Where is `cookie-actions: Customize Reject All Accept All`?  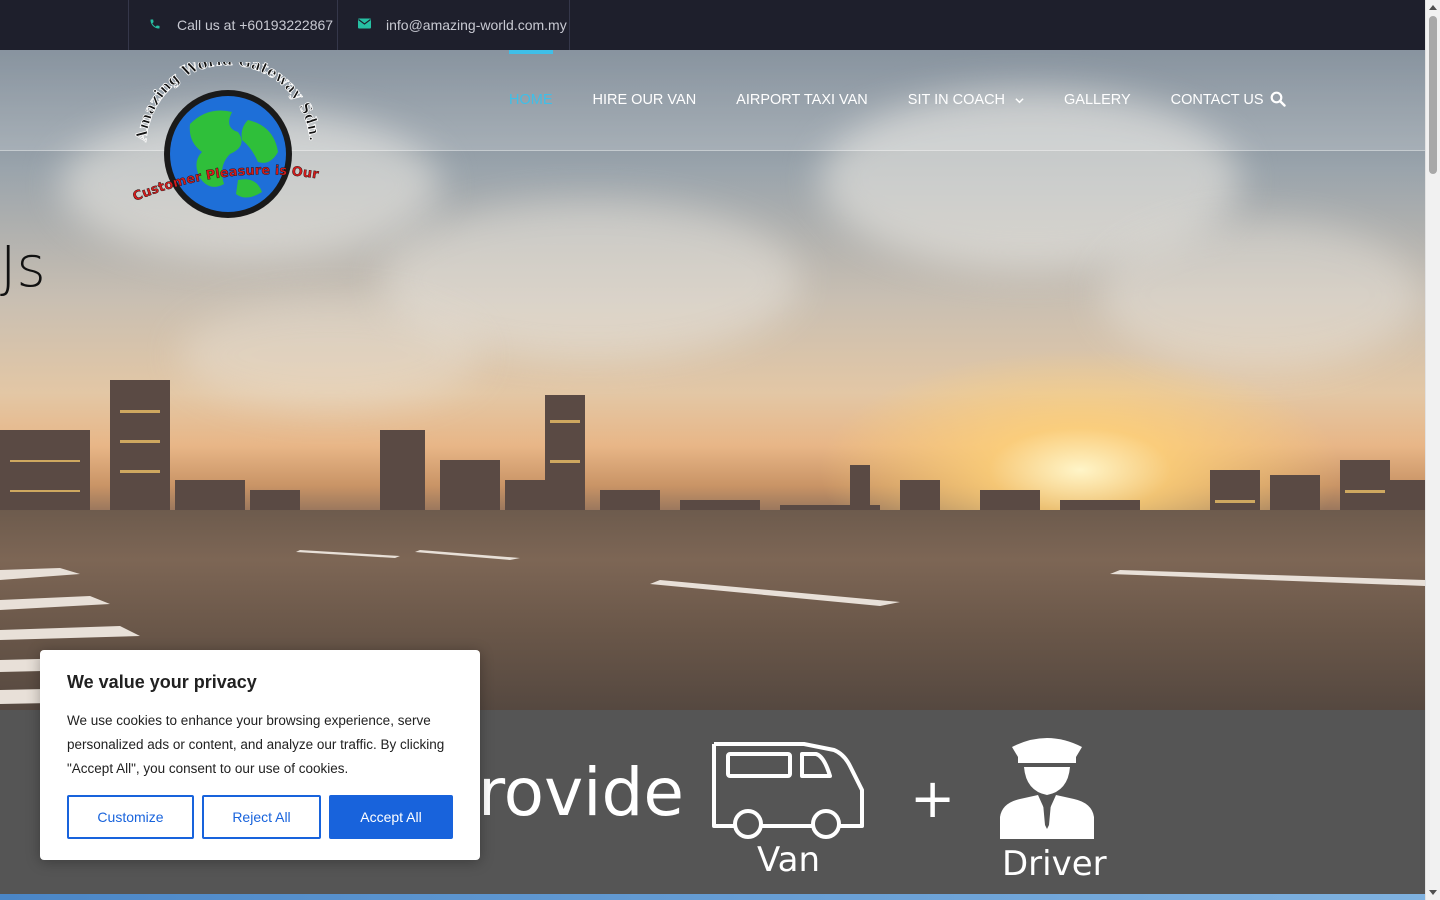
cookie-actions: Customize Reject All Accept All is located at coordinates (264, 817).